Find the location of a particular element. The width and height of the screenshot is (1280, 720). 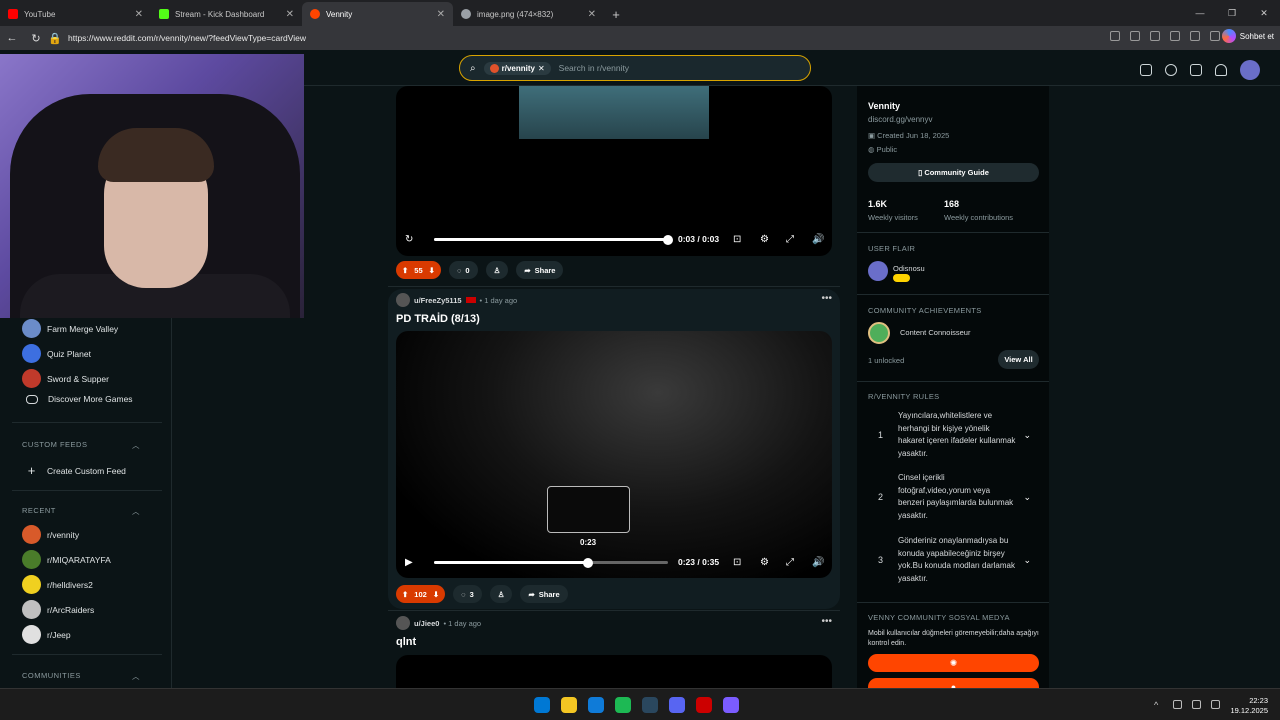

recent-header: RECENT ︿ is located at coordinates (81, 511).